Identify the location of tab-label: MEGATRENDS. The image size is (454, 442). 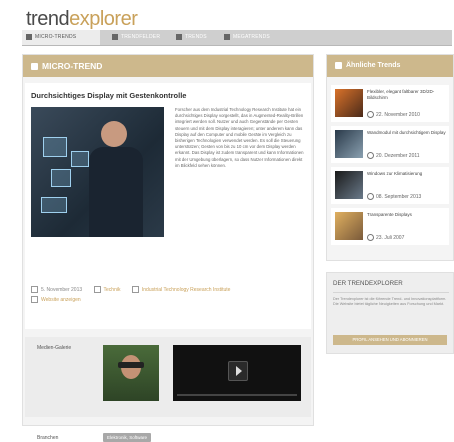
(251, 37).